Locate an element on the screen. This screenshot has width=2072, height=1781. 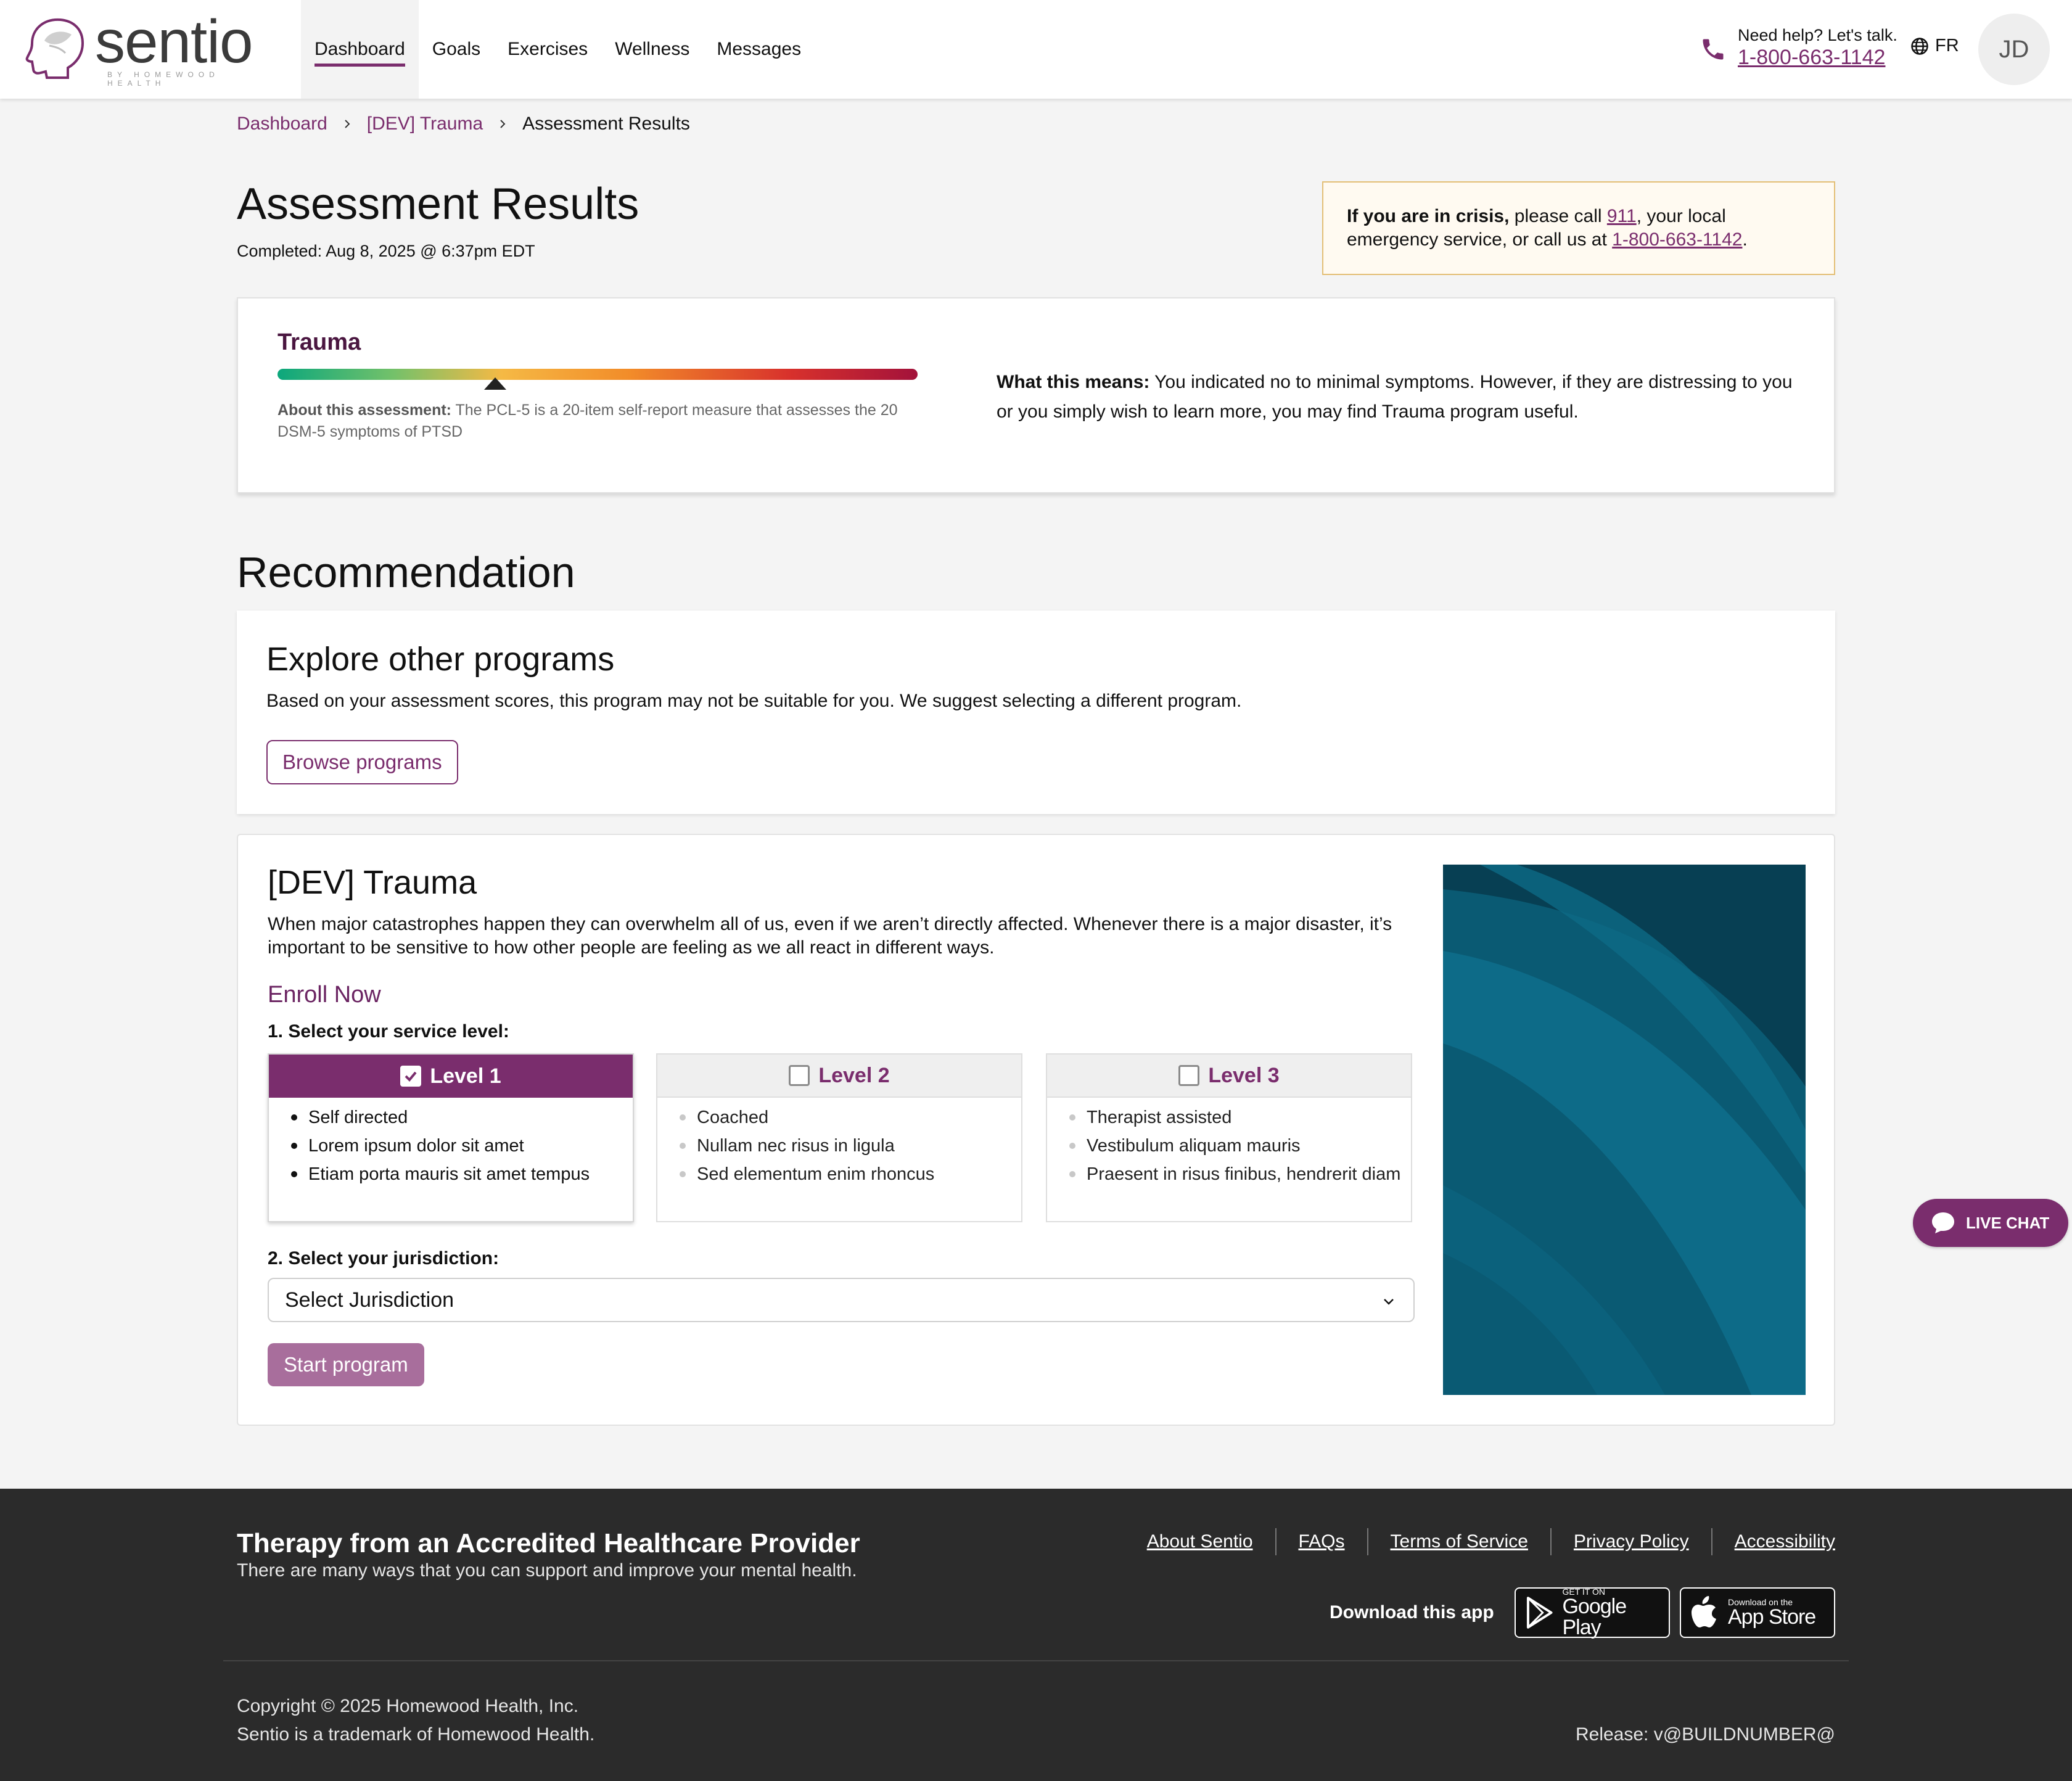
means-label: What this means: is located at coordinates (1073, 382).